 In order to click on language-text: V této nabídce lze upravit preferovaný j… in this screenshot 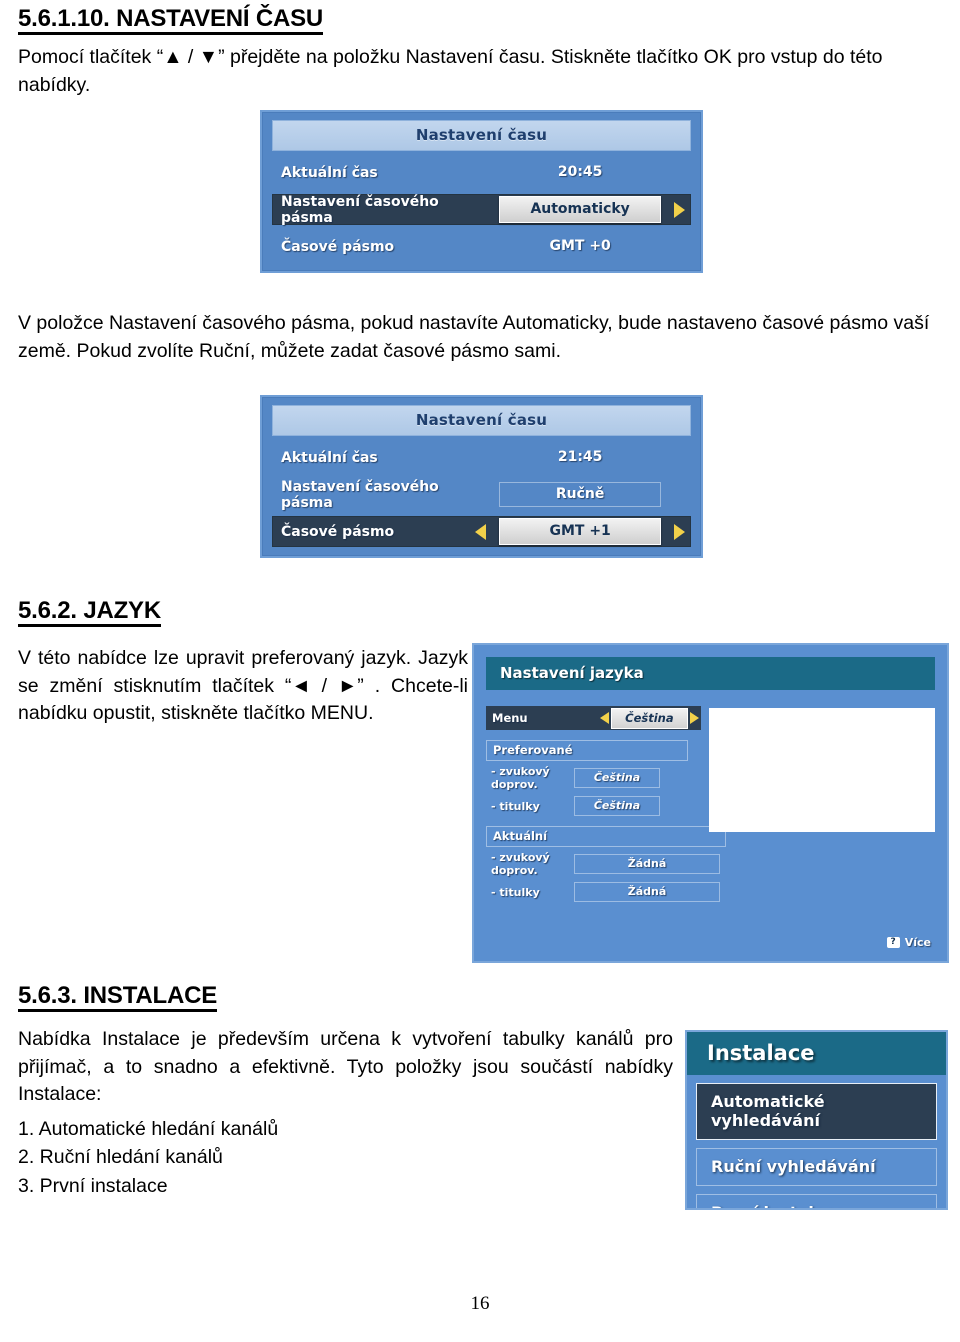, I will do `click(243, 686)`.